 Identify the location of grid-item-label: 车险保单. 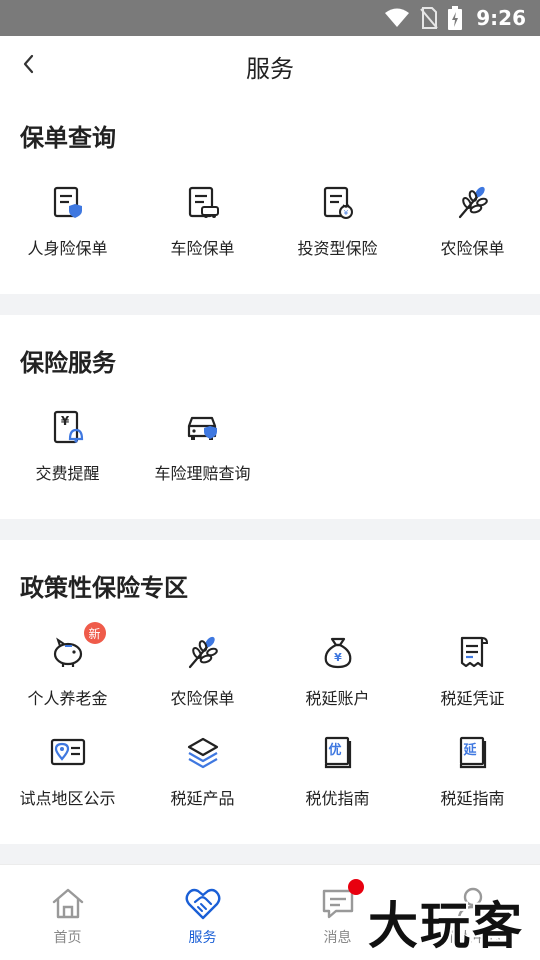
(202, 248).